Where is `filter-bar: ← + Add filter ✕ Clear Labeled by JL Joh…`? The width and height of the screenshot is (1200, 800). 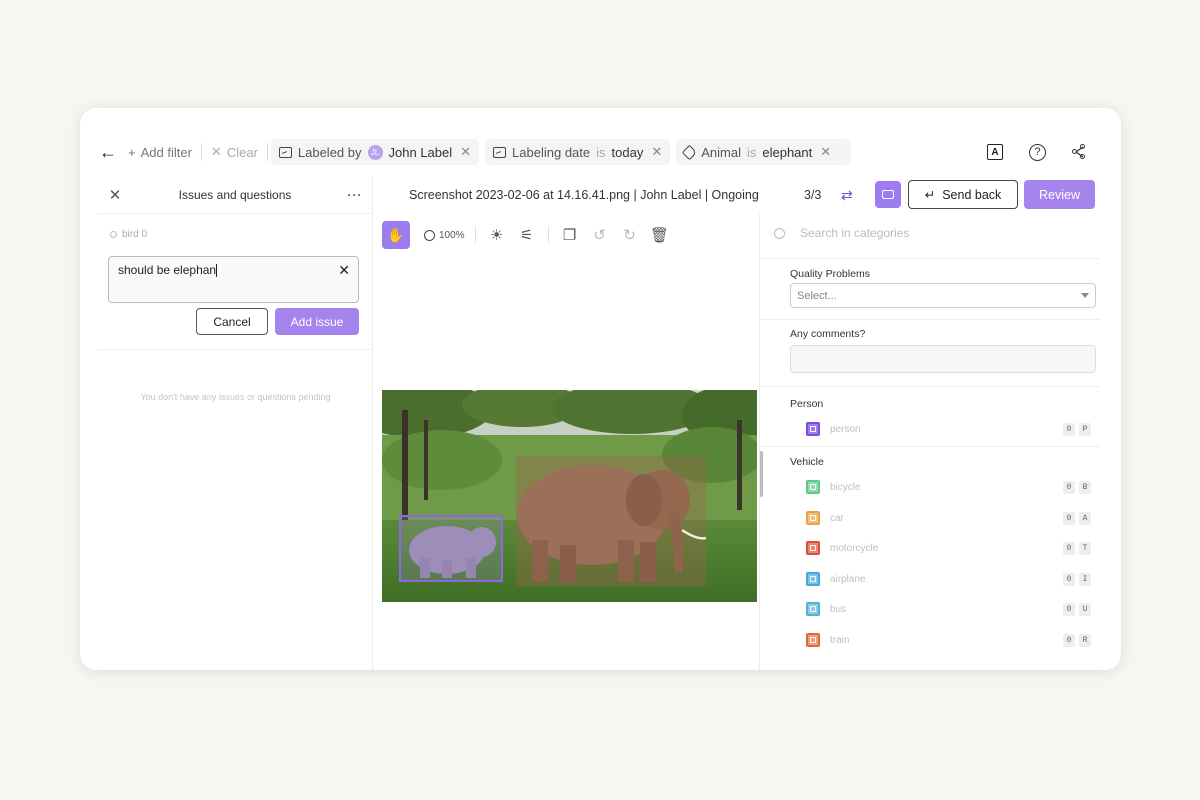
filter-bar: ← + Add filter ✕ Clear Labeled by JL Joh… is located at coordinates (594, 152).